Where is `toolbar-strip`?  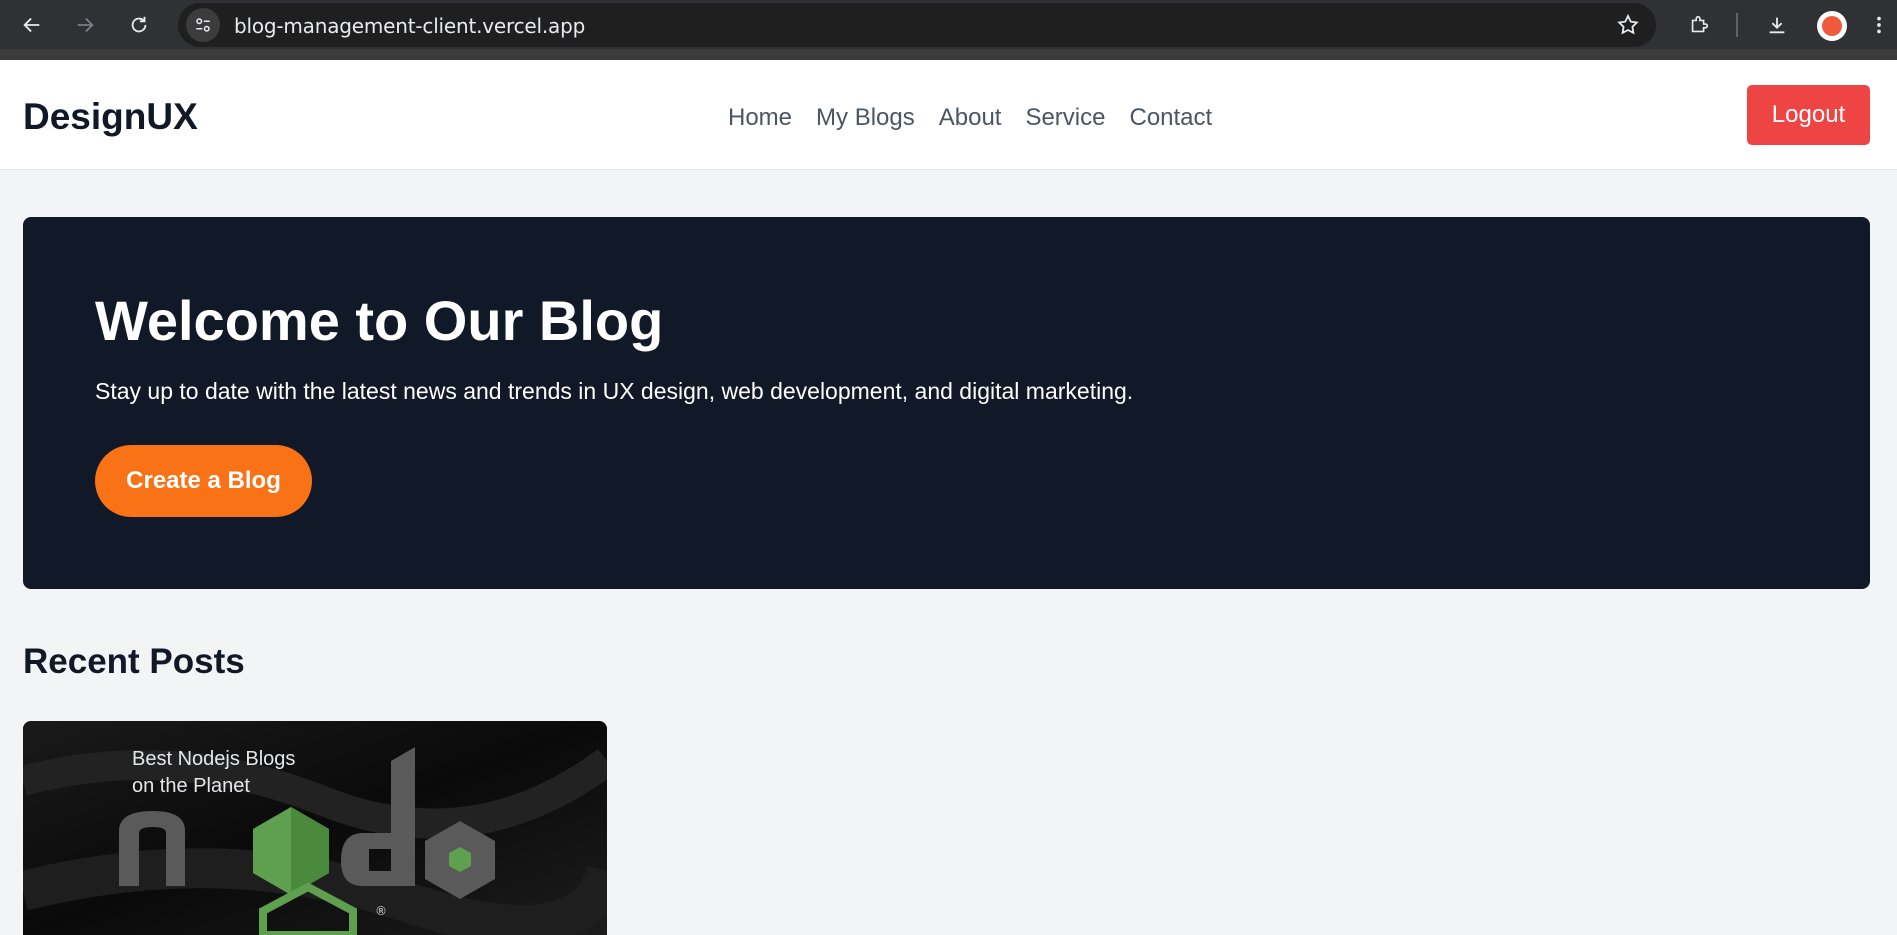
toolbar-strip is located at coordinates (948, 54).